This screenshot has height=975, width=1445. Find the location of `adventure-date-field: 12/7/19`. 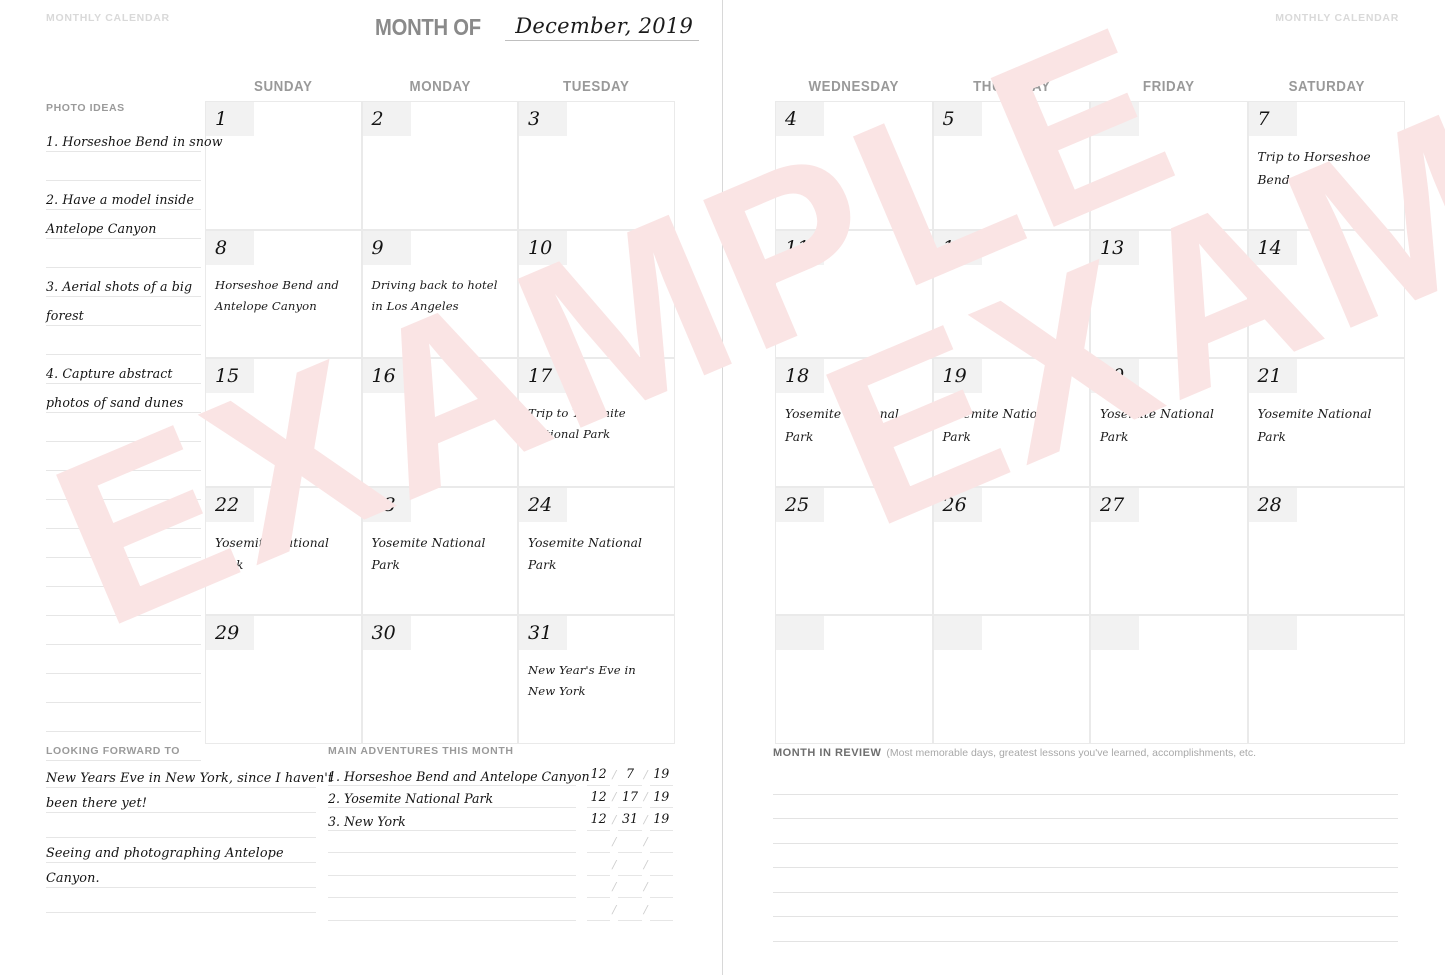

adventure-date-field: 12/7/19 is located at coordinates (629, 774).